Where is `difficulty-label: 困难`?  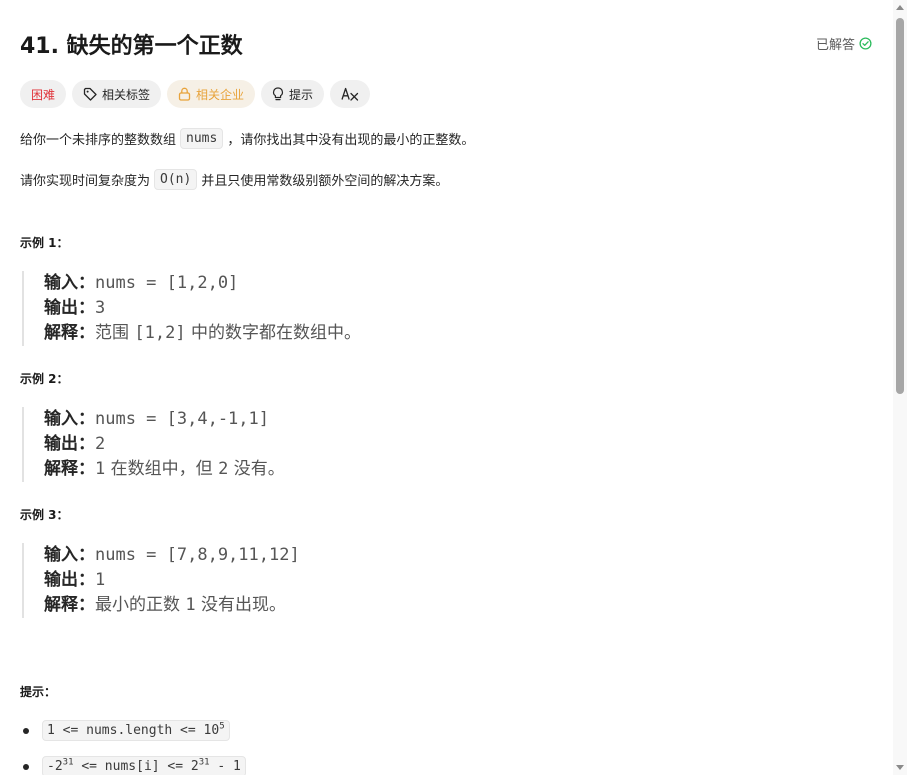 difficulty-label: 困难 is located at coordinates (43, 94).